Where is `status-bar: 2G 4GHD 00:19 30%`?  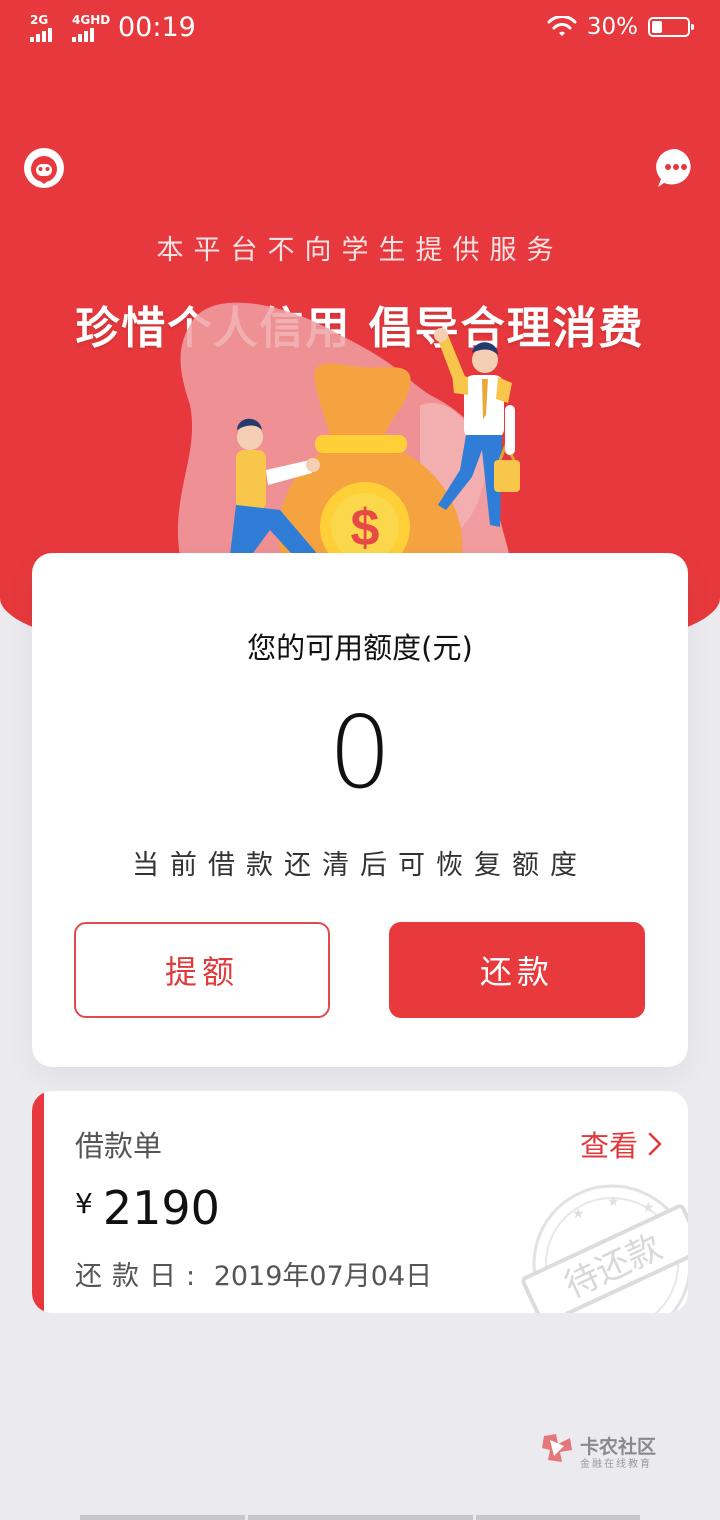
status-bar: 2G 4GHD 00:19 30% is located at coordinates (360, 29).